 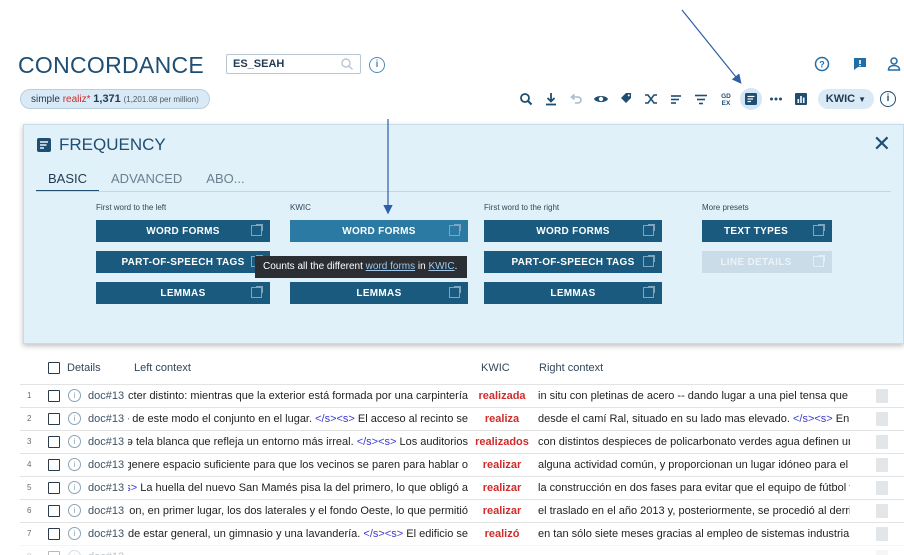 What do you see at coordinates (860, 64) in the screenshot?
I see `feedback-icon` at bounding box center [860, 64].